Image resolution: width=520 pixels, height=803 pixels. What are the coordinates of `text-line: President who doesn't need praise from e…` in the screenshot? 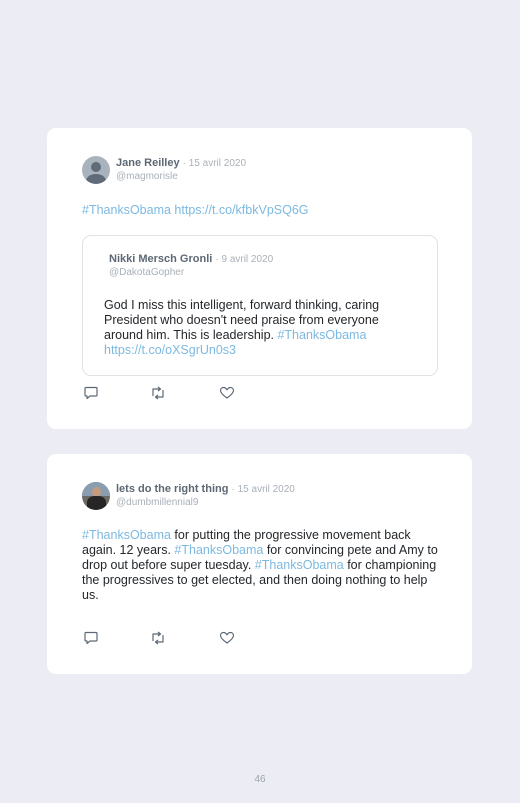 It's located at (241, 320).